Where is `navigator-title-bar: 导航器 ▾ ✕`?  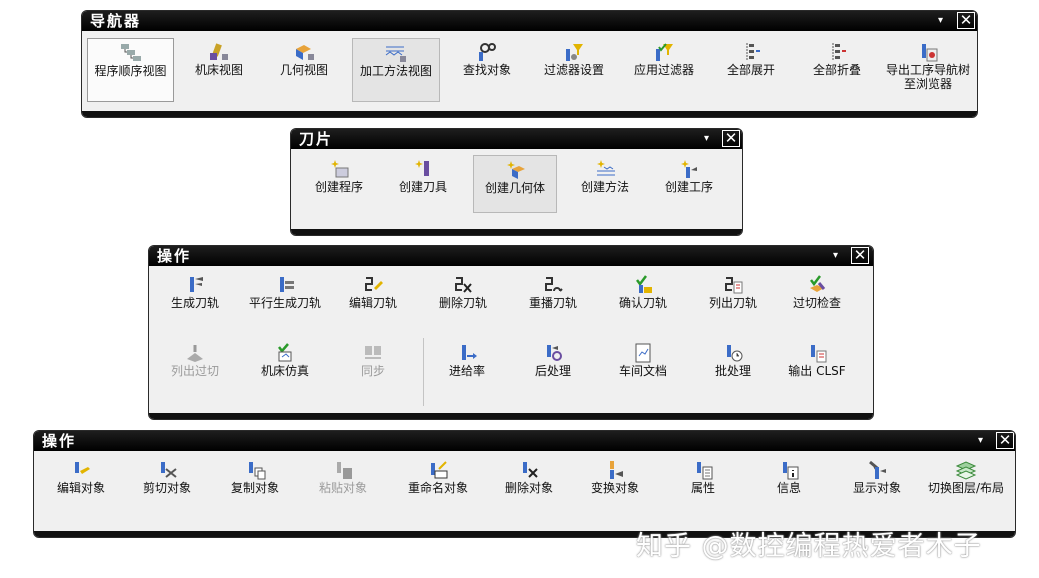
navigator-title-bar: 导航器 ▾ ✕ is located at coordinates (529, 21).